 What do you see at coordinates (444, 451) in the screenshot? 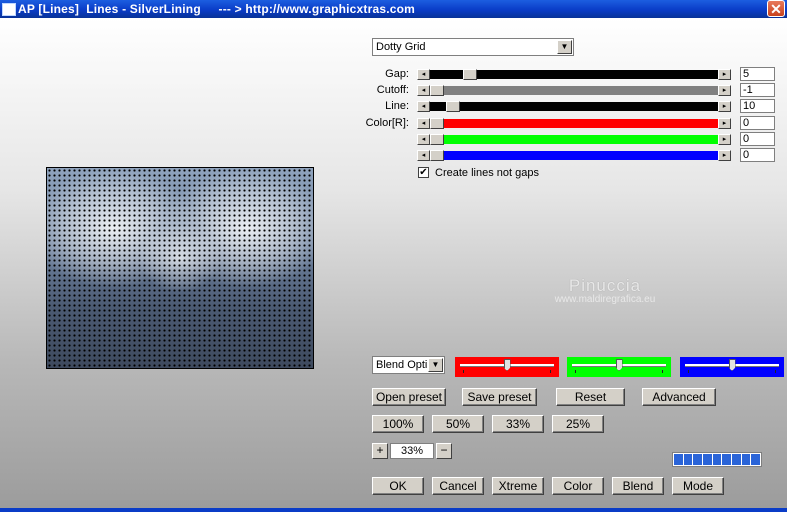
I see `zoom-out-button: −` at bounding box center [444, 451].